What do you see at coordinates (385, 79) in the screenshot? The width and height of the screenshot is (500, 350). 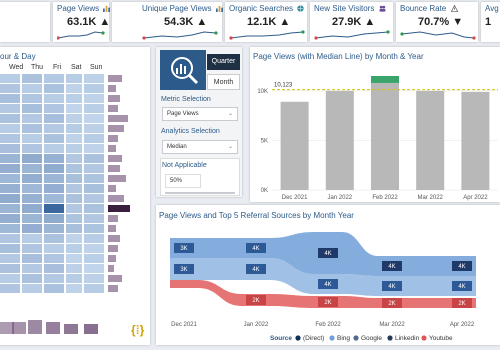 I see `bar-above-median` at bounding box center [385, 79].